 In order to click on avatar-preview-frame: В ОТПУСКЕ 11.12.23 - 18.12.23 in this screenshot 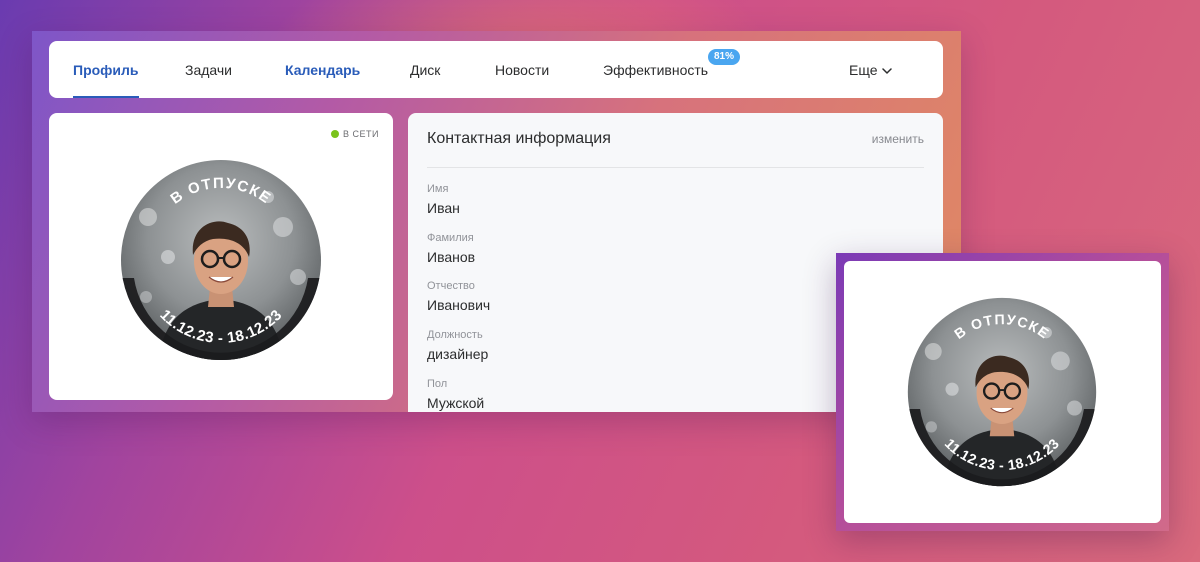, I will do `click(1002, 392)`.